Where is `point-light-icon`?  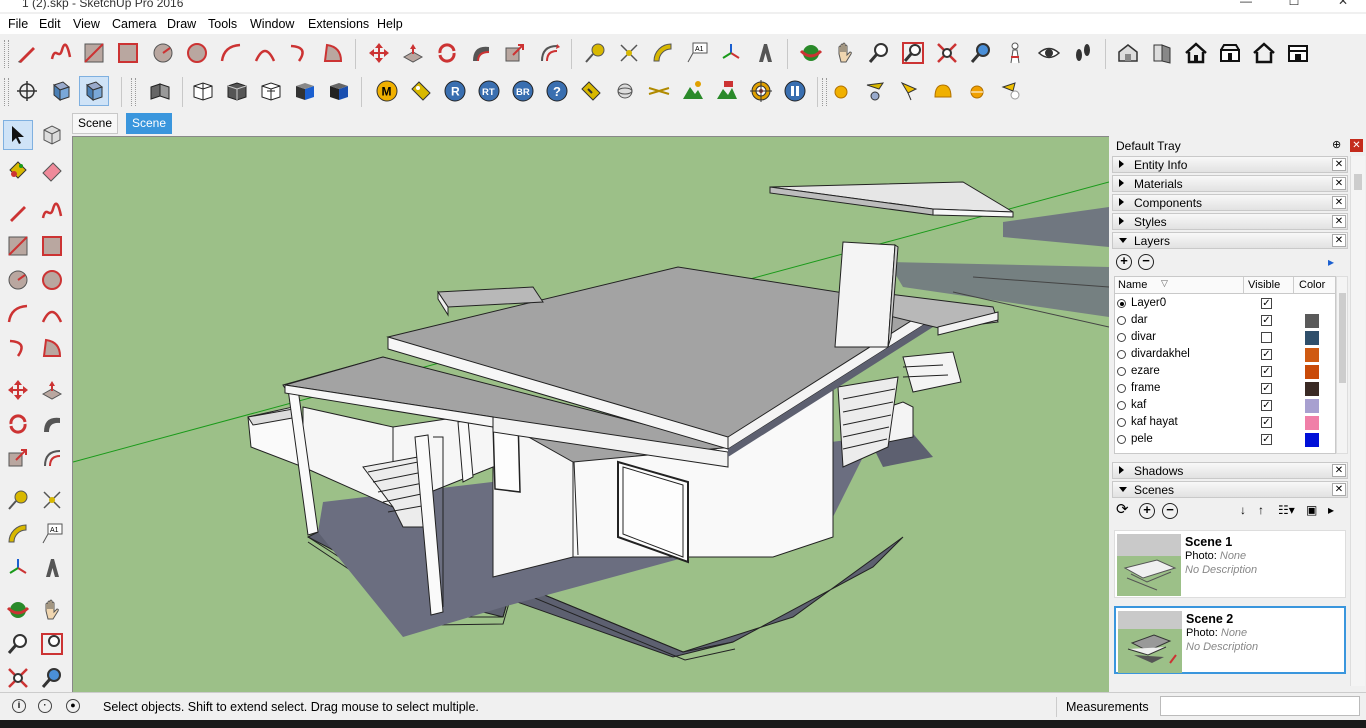 point-light-icon is located at coordinates (909, 91).